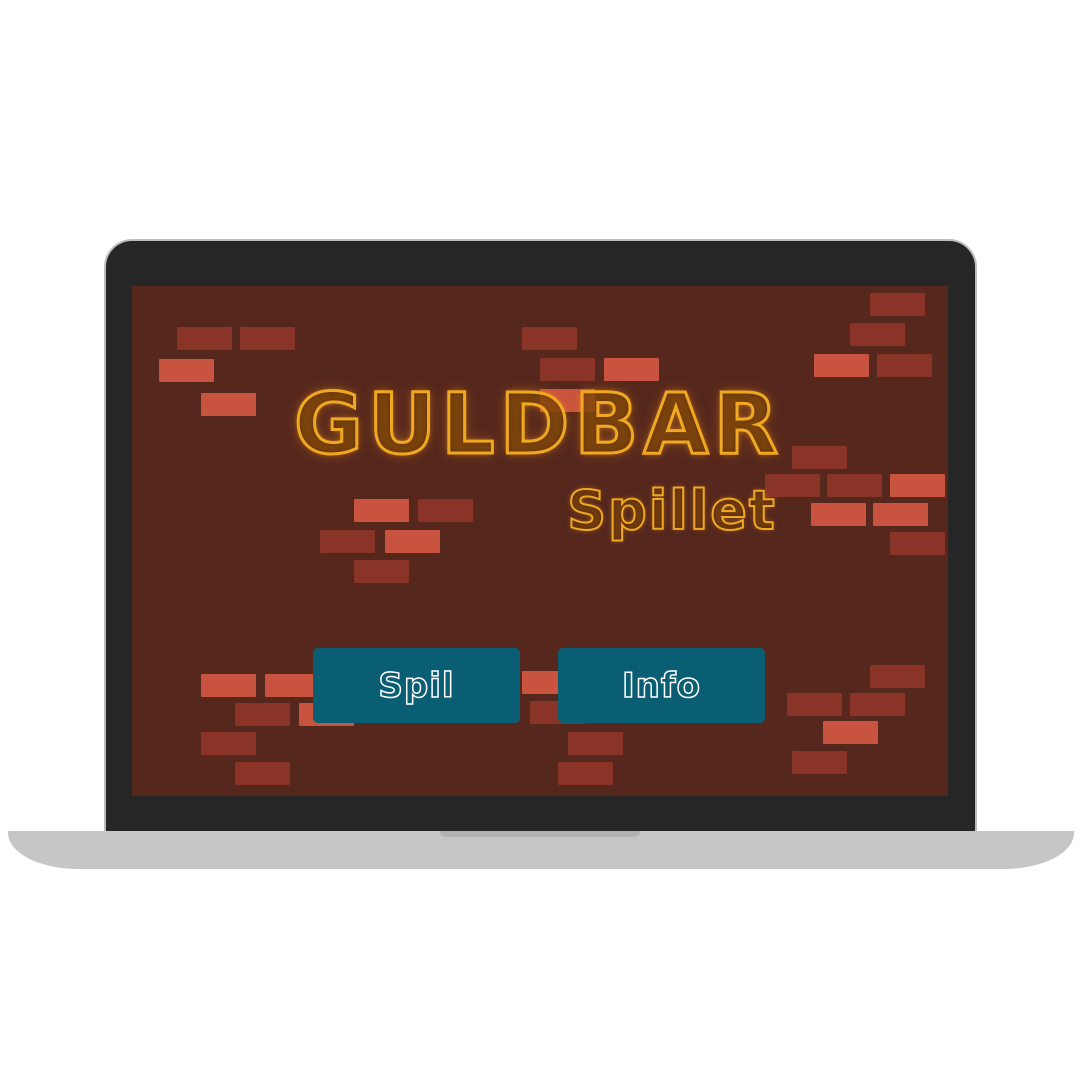 The height and width of the screenshot is (1081, 1081). I want to click on play-button: Spil, so click(416, 685).